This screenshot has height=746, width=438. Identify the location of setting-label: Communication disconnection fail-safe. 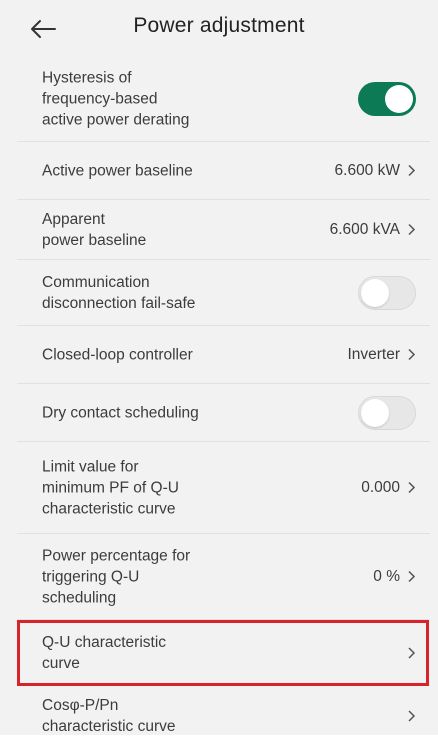
(119, 292).